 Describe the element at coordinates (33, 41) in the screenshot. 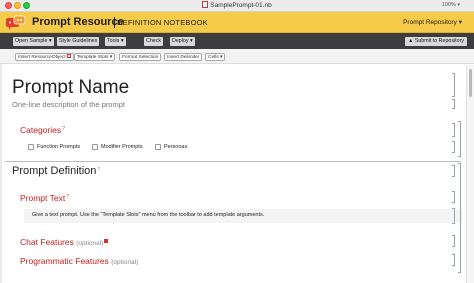

I see `open-sample-button: Open Sample ▾` at that location.